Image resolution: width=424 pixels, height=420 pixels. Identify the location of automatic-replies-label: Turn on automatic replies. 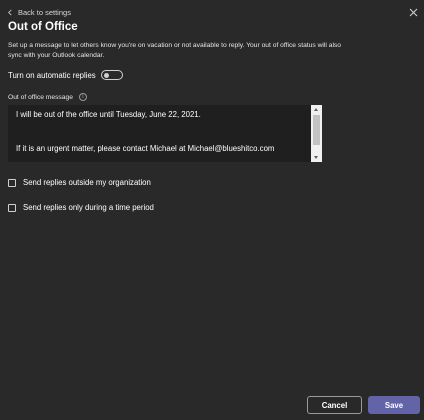
(52, 75).